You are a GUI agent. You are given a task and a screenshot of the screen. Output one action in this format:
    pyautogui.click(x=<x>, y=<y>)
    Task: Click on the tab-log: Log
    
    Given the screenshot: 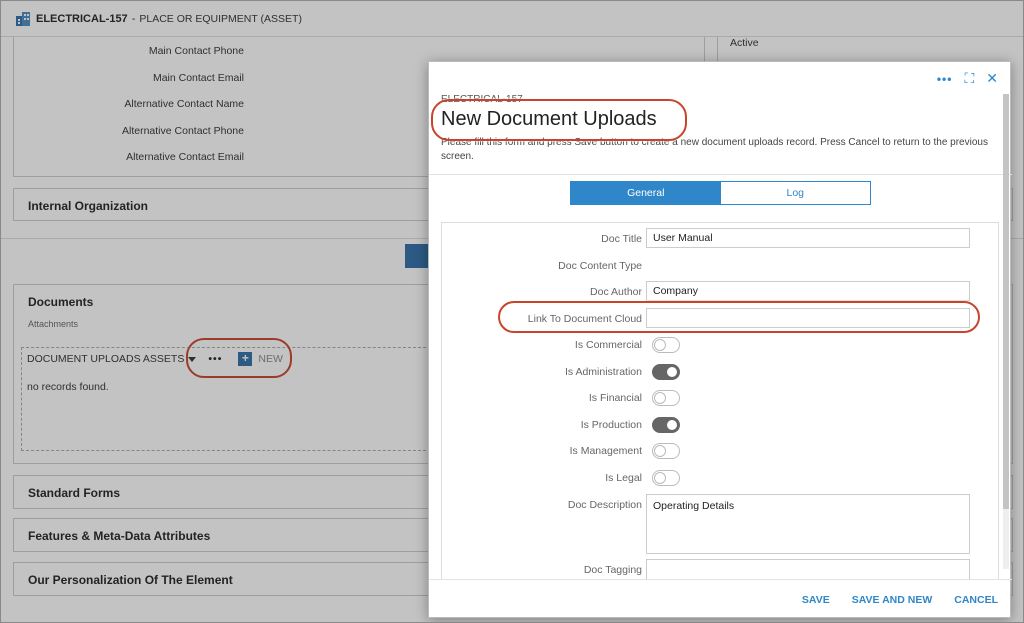 What is the action you would take?
    pyautogui.click(x=795, y=193)
    